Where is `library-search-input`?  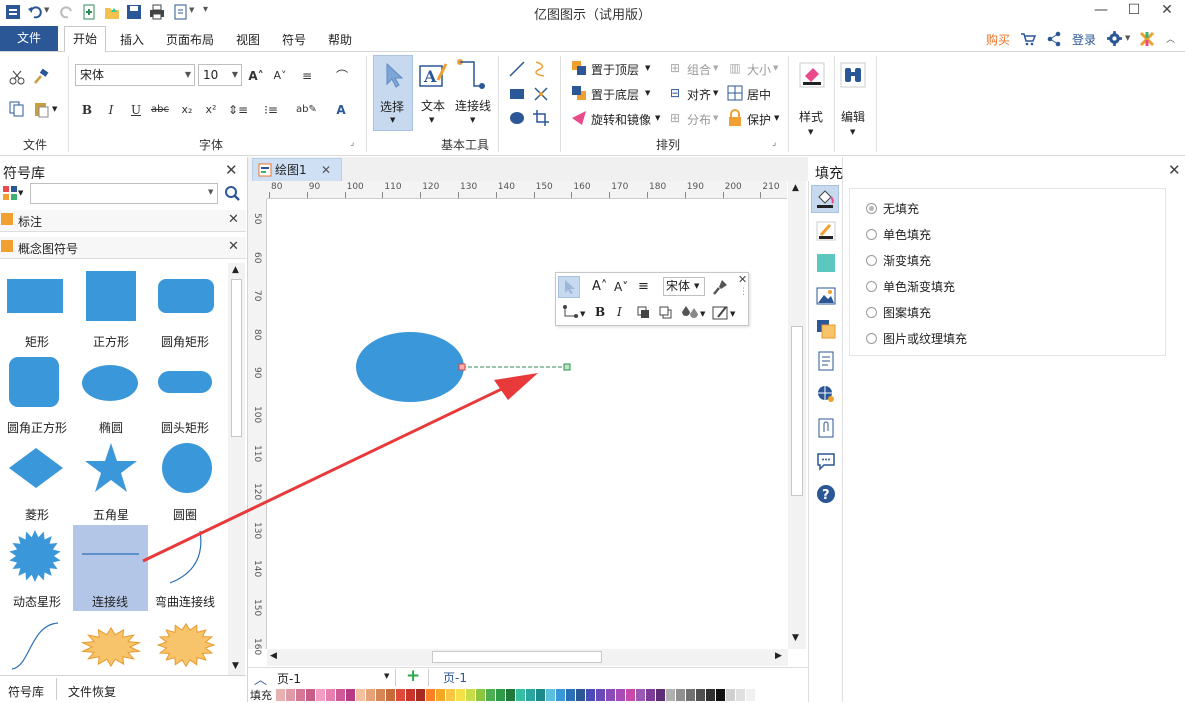 library-search-input is located at coordinates (124, 193).